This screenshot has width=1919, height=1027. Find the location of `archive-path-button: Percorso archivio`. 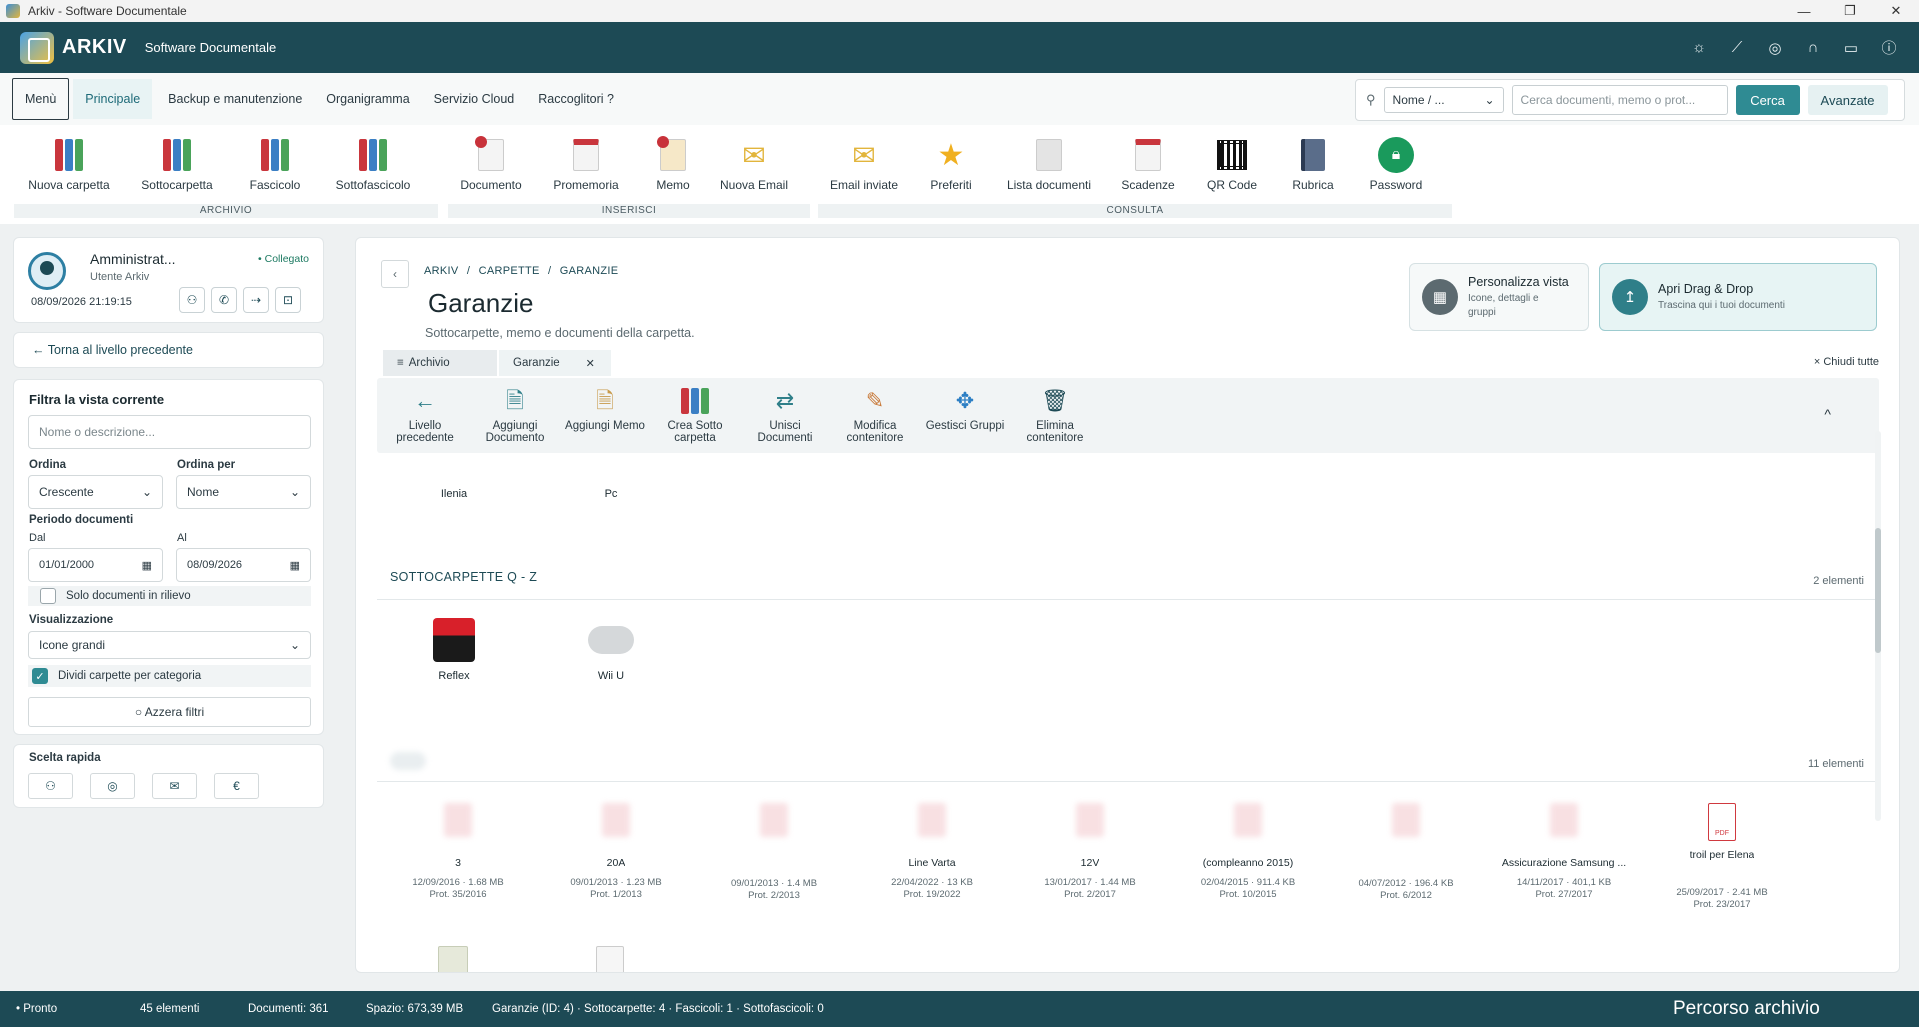

archive-path-button: Percorso archivio is located at coordinates (1746, 1009).